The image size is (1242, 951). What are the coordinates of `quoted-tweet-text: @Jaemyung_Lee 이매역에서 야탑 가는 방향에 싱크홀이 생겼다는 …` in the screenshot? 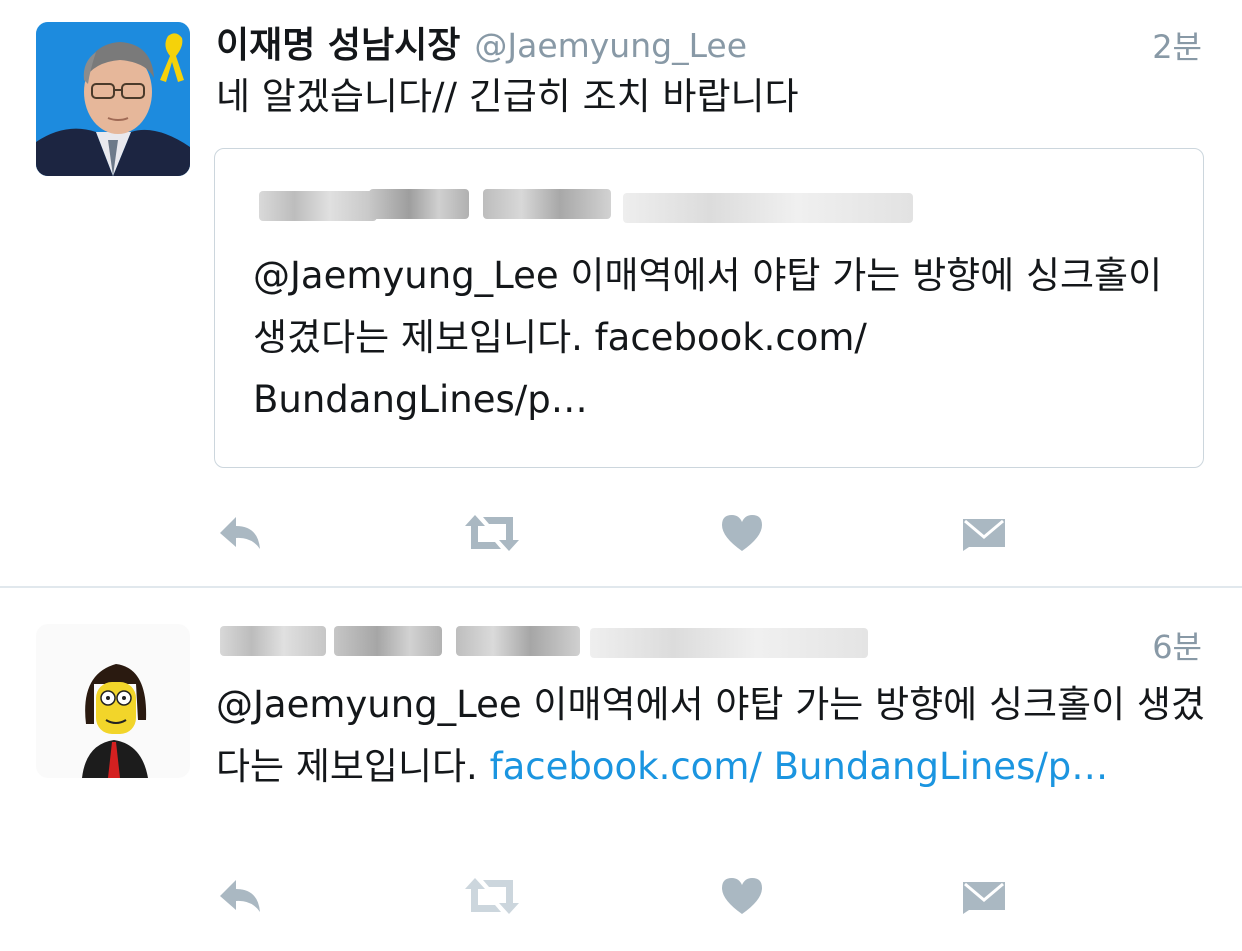 It's located at (708, 337).